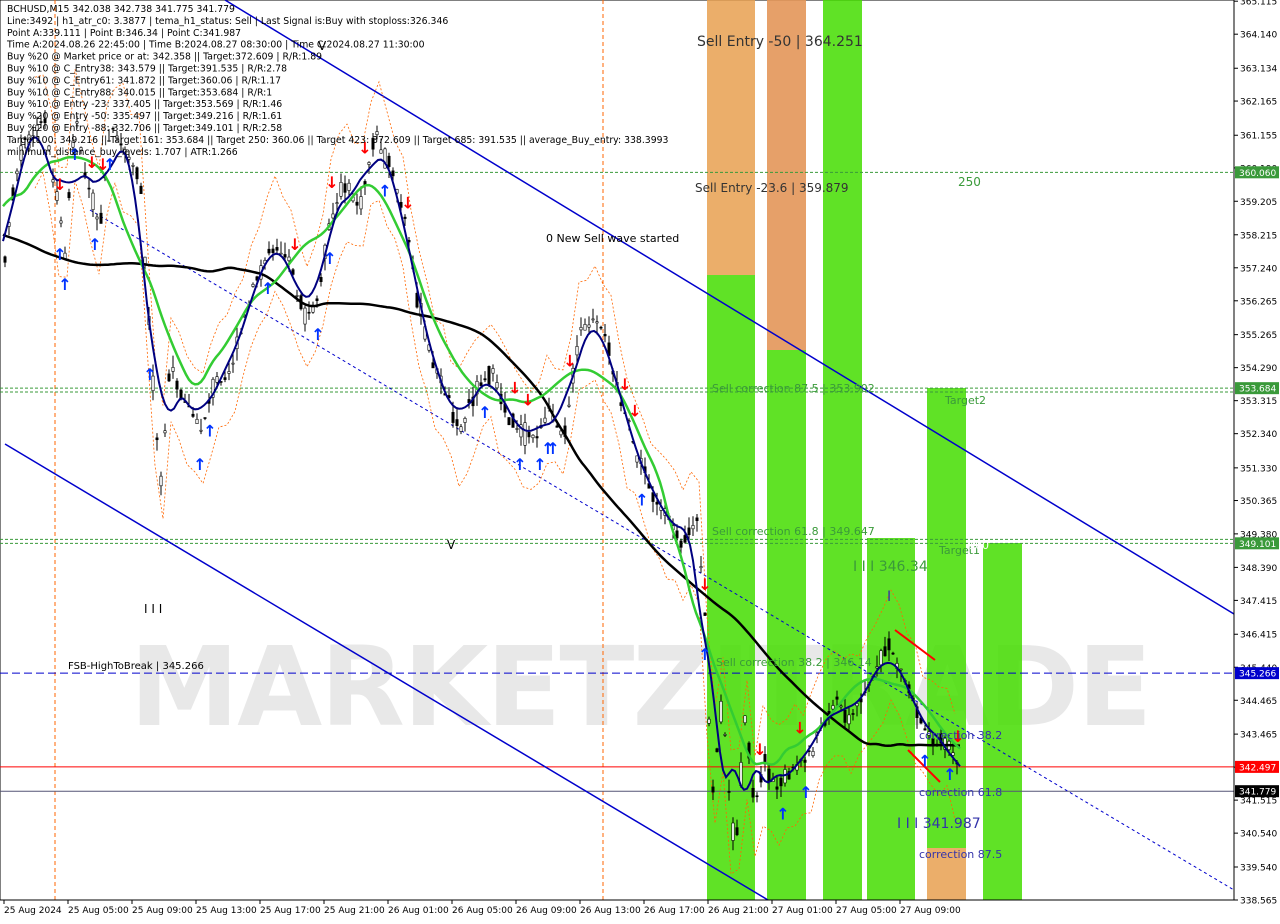 The image size is (1280, 924). Describe the element at coordinates (418, 911) in the screenshot. I see `time-tick-label: 26 Aug 01:00` at that location.